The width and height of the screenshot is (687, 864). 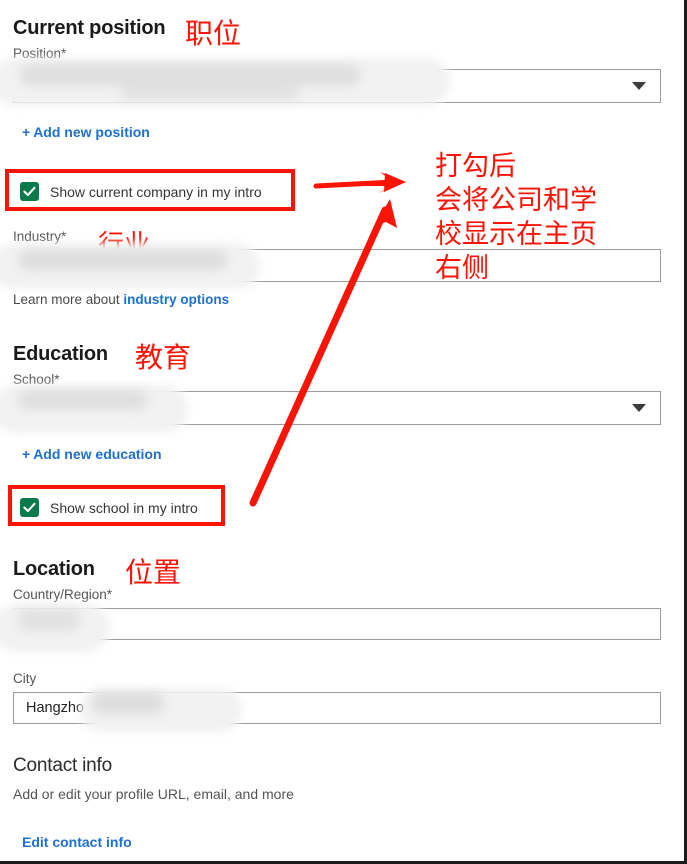 I want to click on add-new-position-link: + Add new position, so click(x=86, y=132).